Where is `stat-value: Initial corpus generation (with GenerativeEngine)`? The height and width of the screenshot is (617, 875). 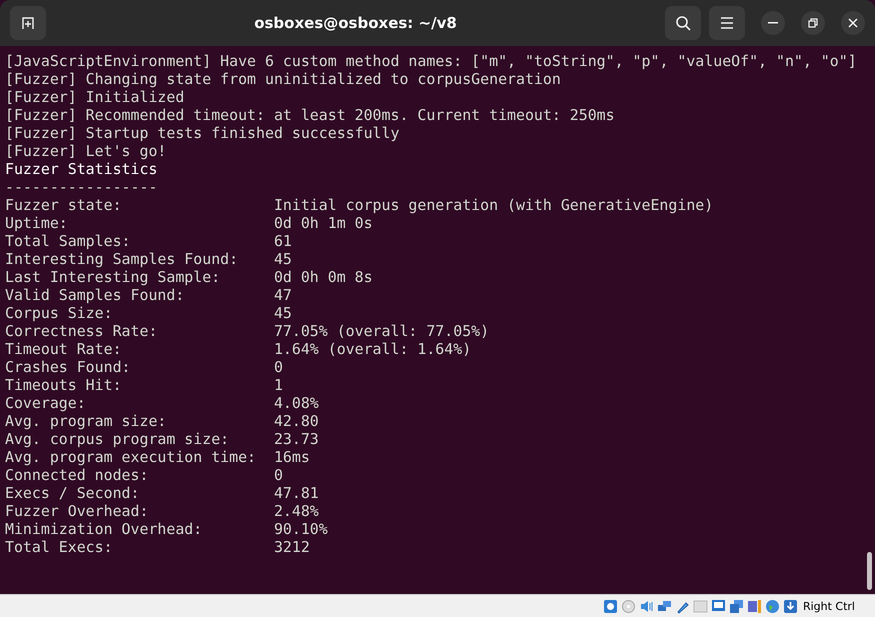
stat-value: Initial corpus generation (with GenerativeEngine) is located at coordinates (494, 205).